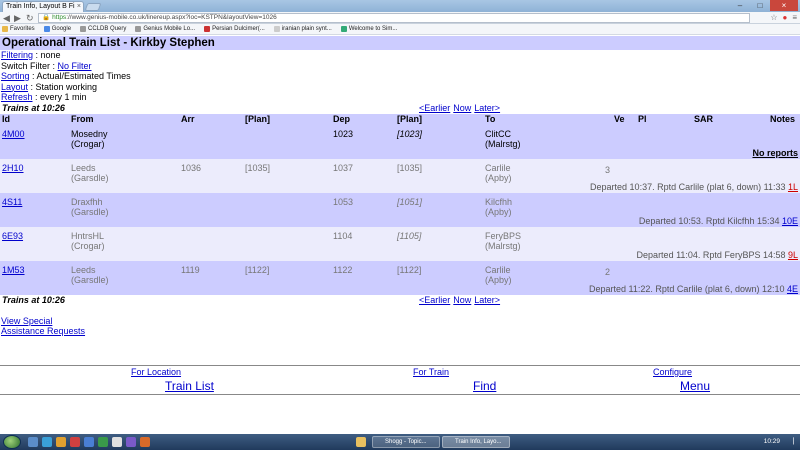 The width and height of the screenshot is (800, 450). Describe the element at coordinates (43, 6) in the screenshot. I see `browser-tab: Train Info, Layout B Fi ×` at that location.